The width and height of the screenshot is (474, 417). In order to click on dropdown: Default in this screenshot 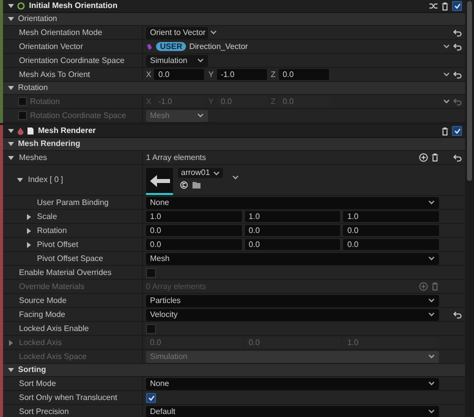, I will do `click(292, 411)`.